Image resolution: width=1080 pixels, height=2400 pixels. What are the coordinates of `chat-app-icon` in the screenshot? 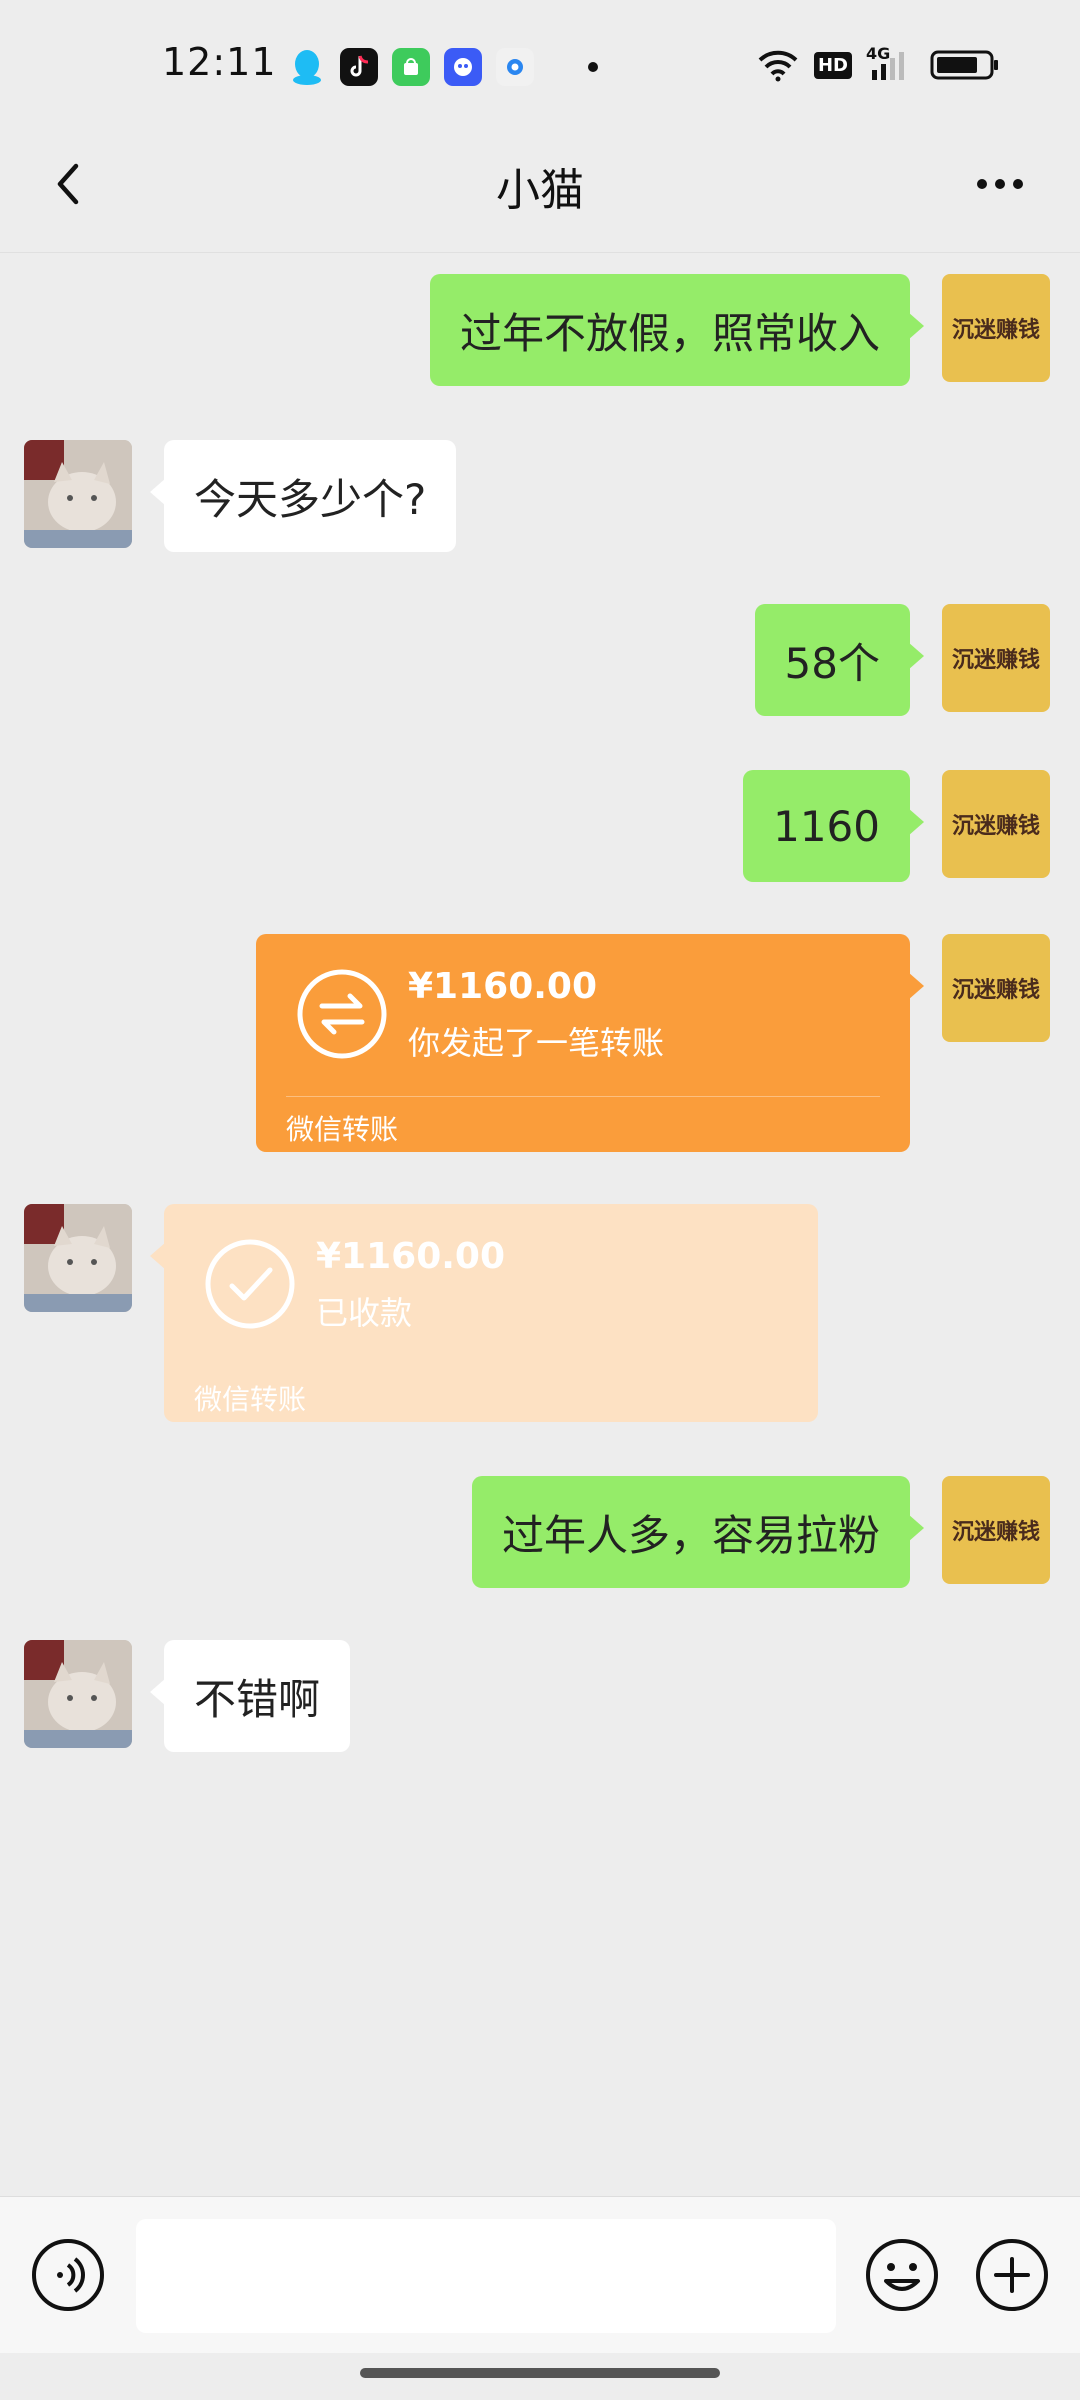 It's located at (463, 67).